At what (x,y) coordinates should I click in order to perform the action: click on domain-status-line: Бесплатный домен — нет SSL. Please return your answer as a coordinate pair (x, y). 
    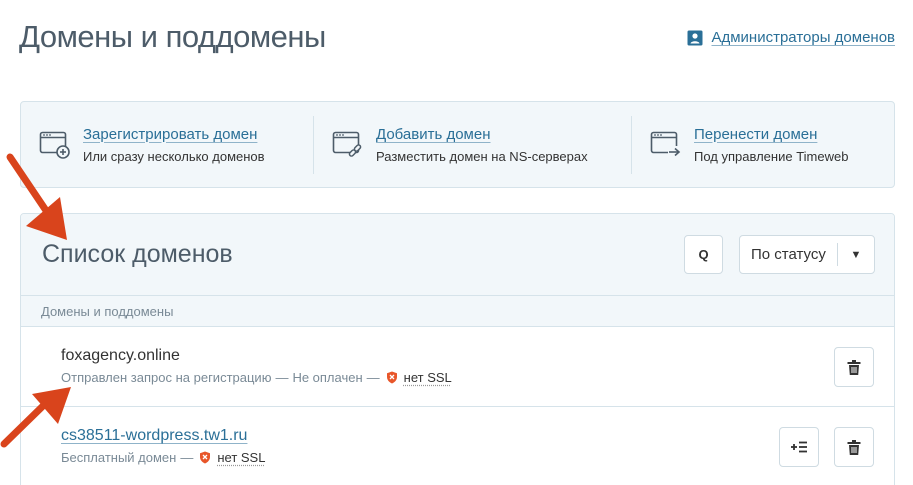
    Looking at the image, I should click on (163, 457).